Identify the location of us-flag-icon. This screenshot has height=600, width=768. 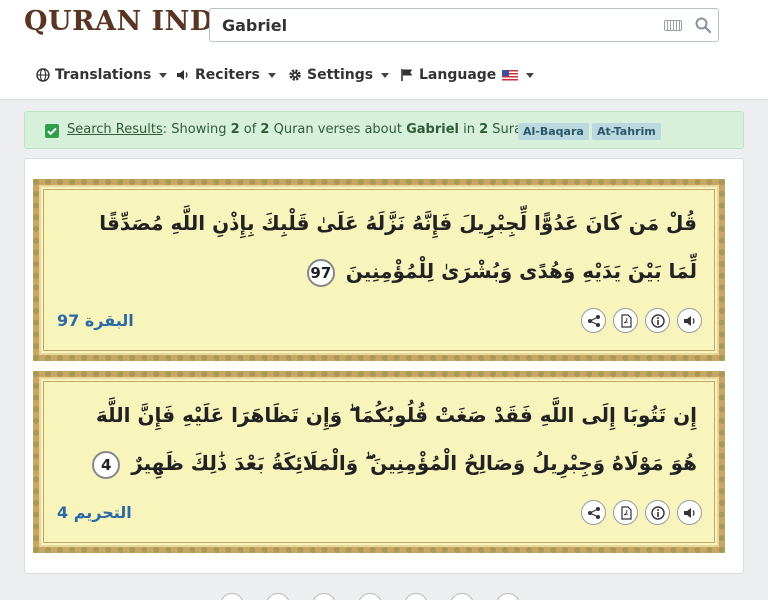
(510, 75).